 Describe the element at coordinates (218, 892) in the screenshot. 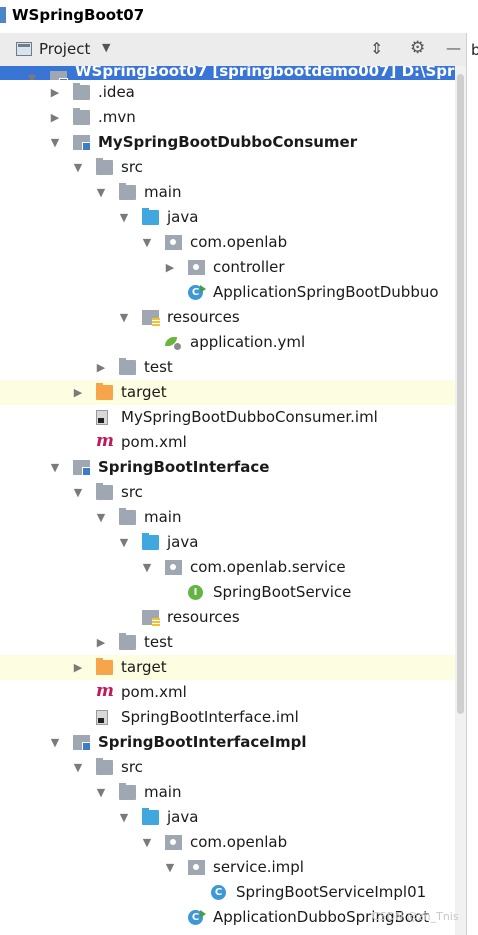

I see `java-class-icon: C` at that location.